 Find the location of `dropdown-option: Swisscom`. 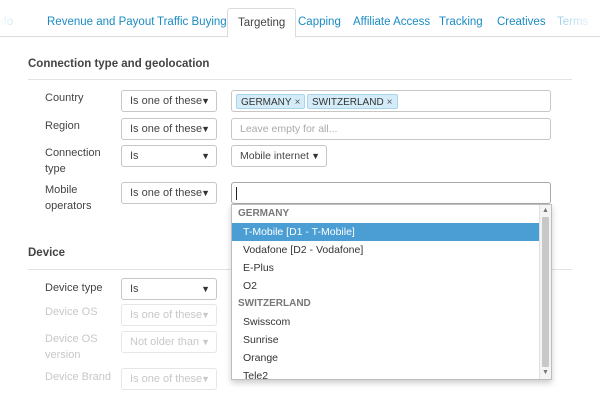

dropdown-option: Swisscom is located at coordinates (386, 322).